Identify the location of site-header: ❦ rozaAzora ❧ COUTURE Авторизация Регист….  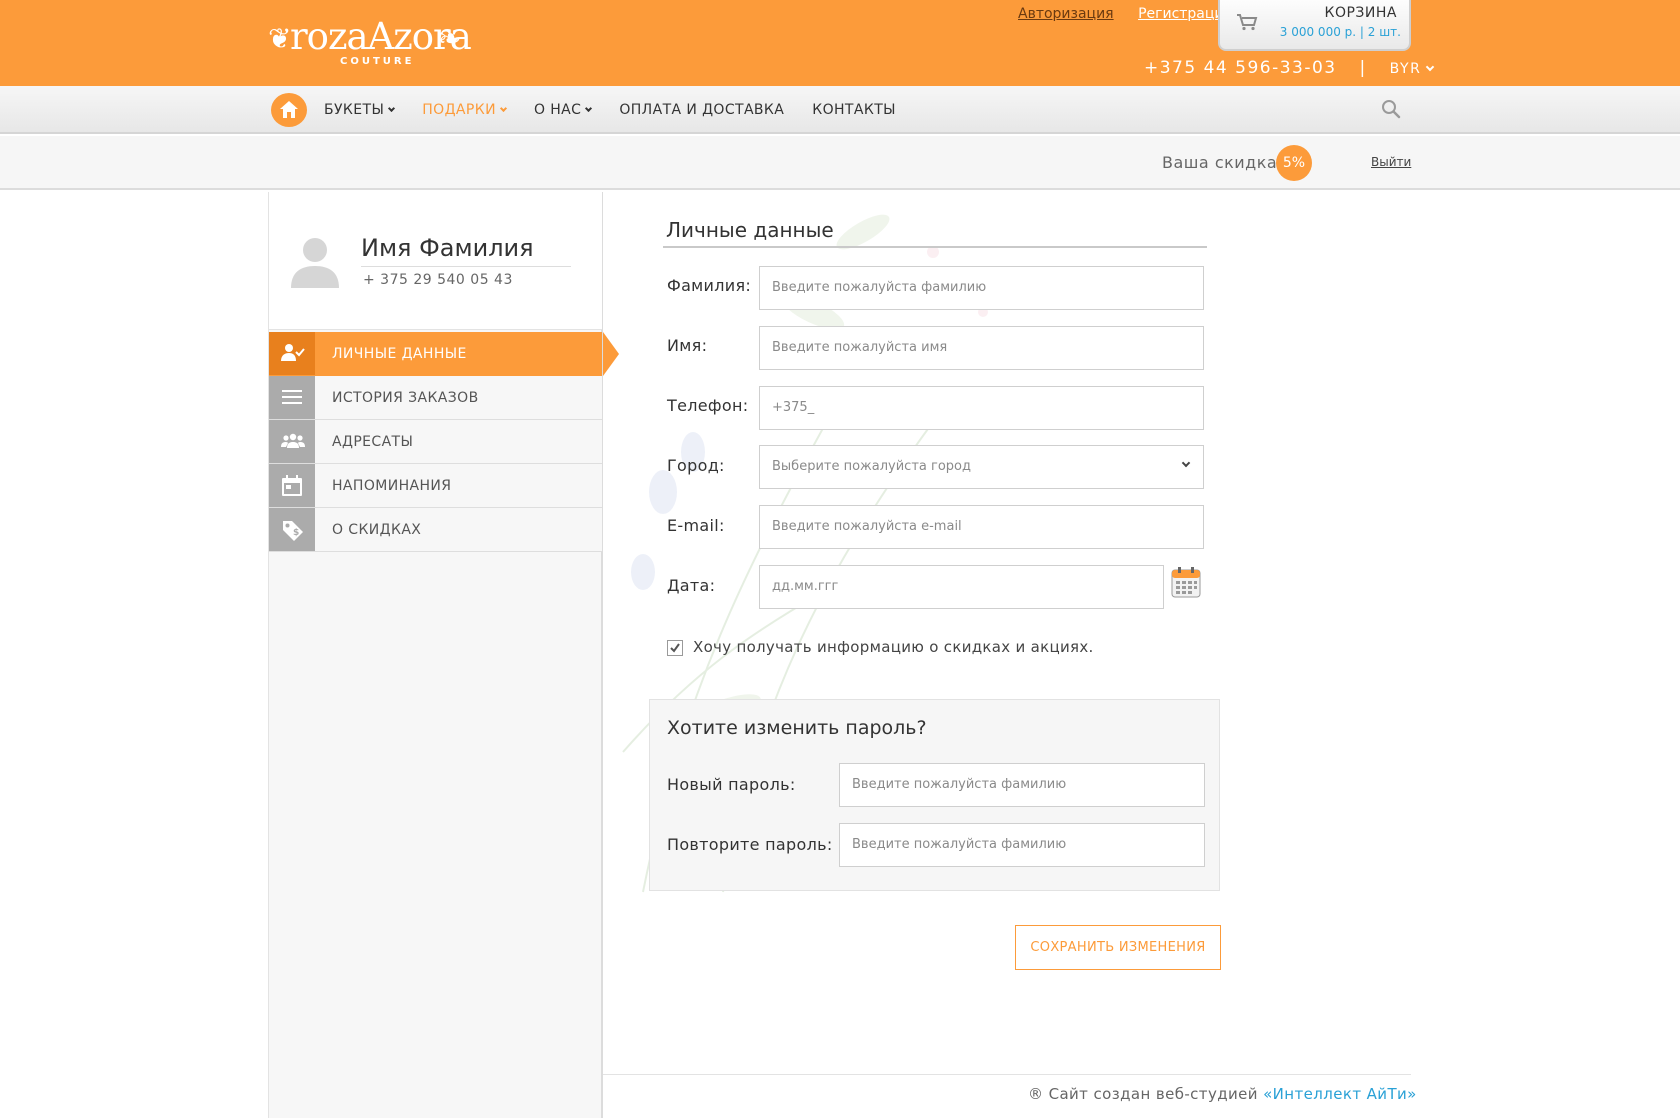
(840, 43).